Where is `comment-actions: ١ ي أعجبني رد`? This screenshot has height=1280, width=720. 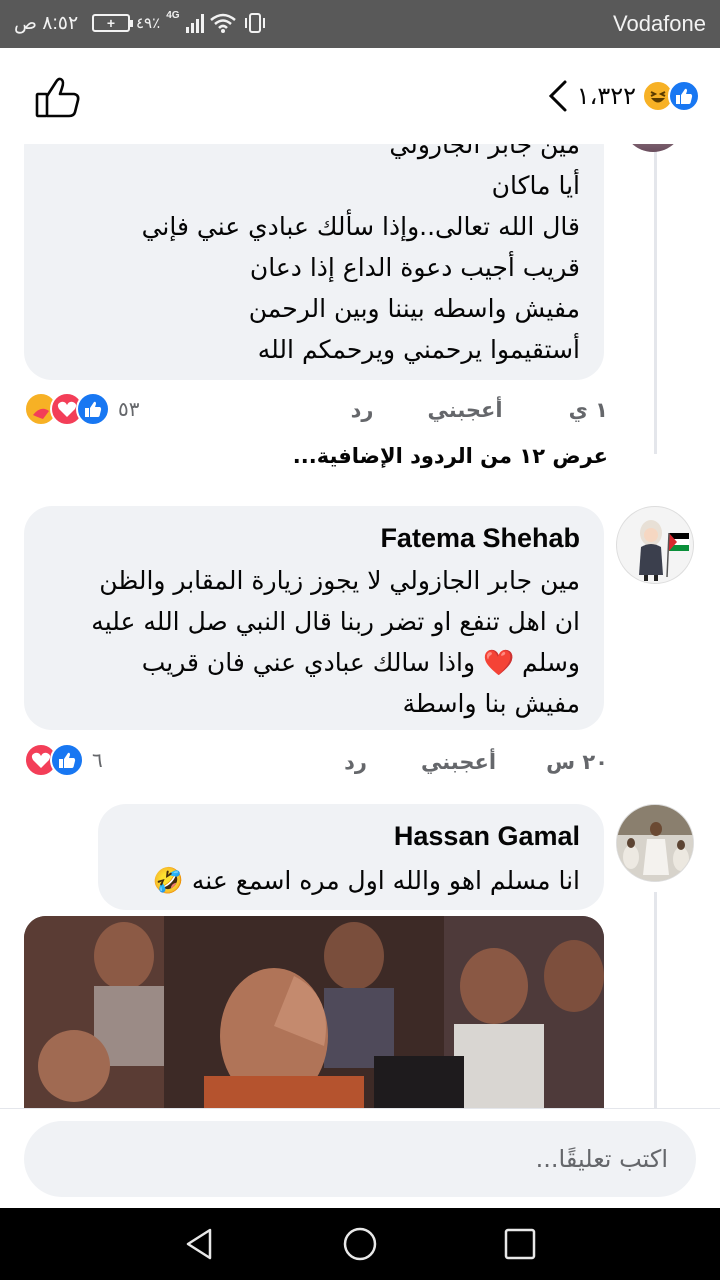 comment-actions: ١ ي أعجبني رد is located at coordinates (452, 410).